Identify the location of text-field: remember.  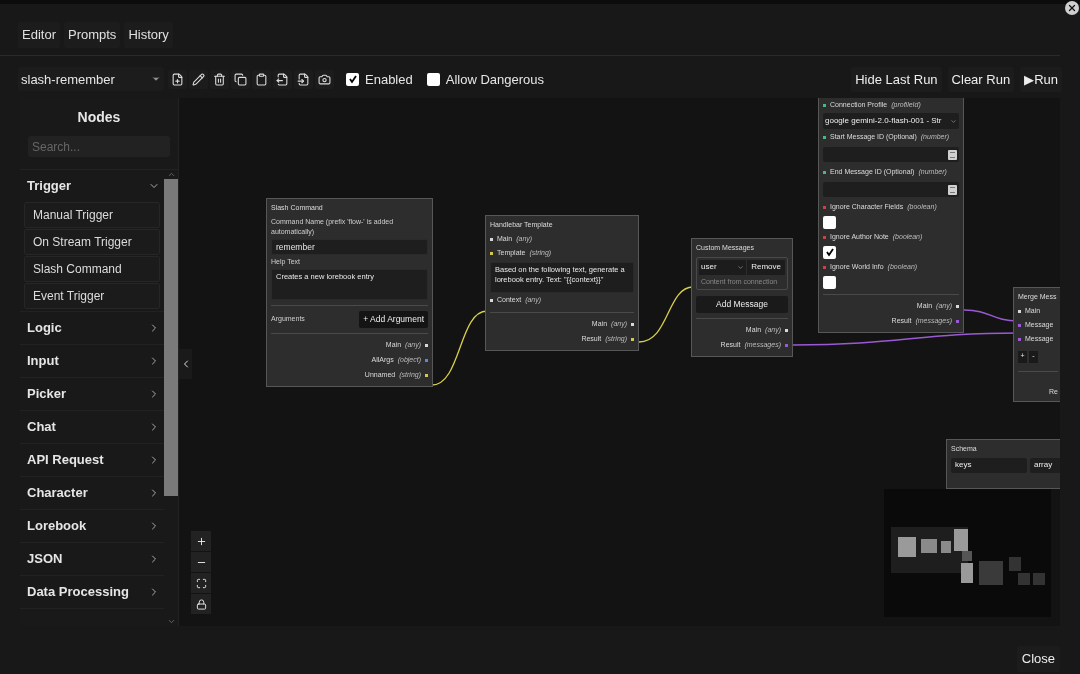
(349, 247).